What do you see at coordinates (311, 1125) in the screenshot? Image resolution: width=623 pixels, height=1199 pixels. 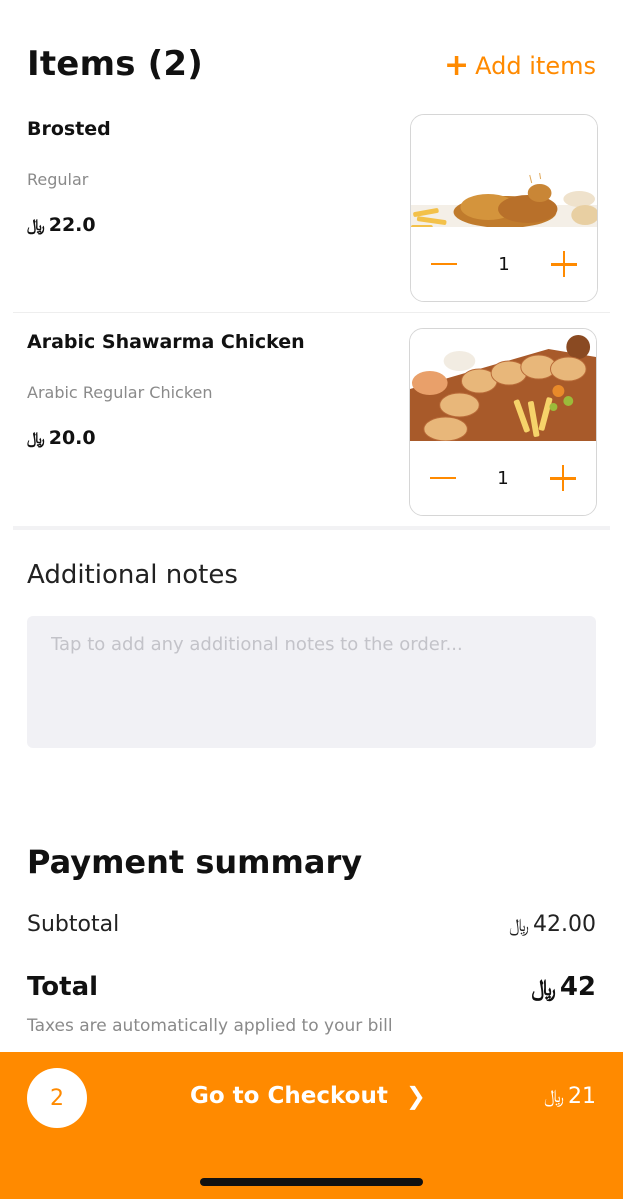 I see `checkout-bar: 2 Go to Checkout ❯ ﷼ 21` at bounding box center [311, 1125].